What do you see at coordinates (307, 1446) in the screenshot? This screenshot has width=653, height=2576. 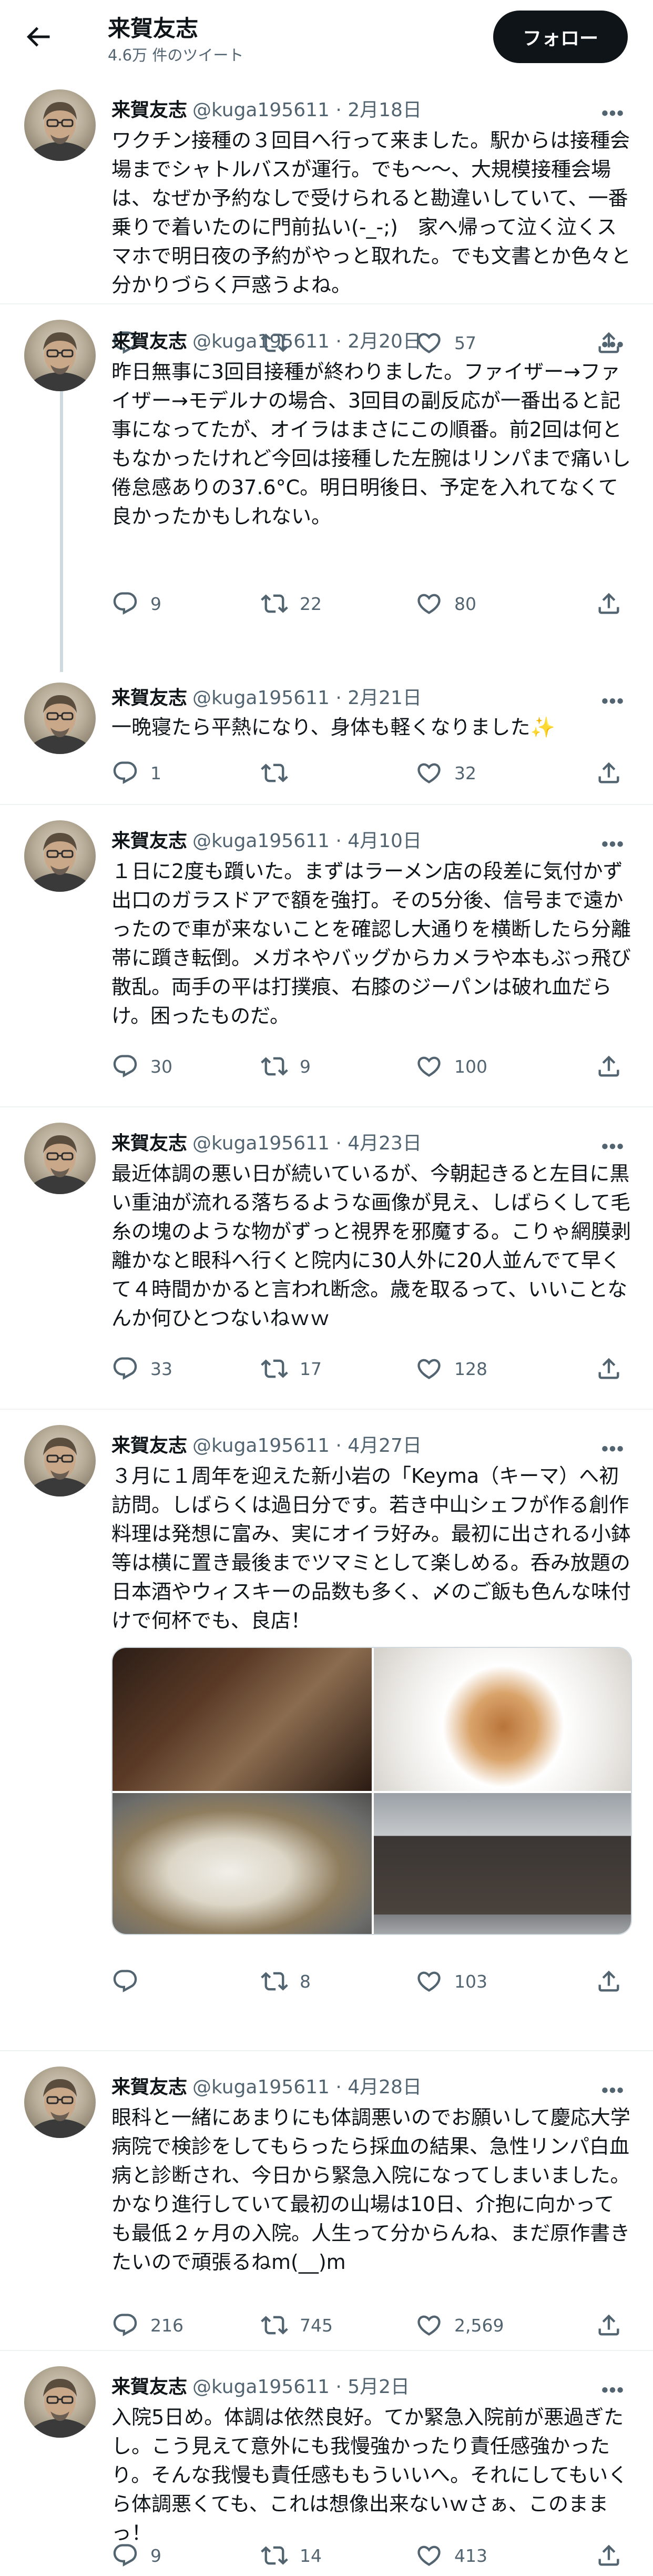 I see `author-handle-date: @kuga195611 · 4月27日` at bounding box center [307, 1446].